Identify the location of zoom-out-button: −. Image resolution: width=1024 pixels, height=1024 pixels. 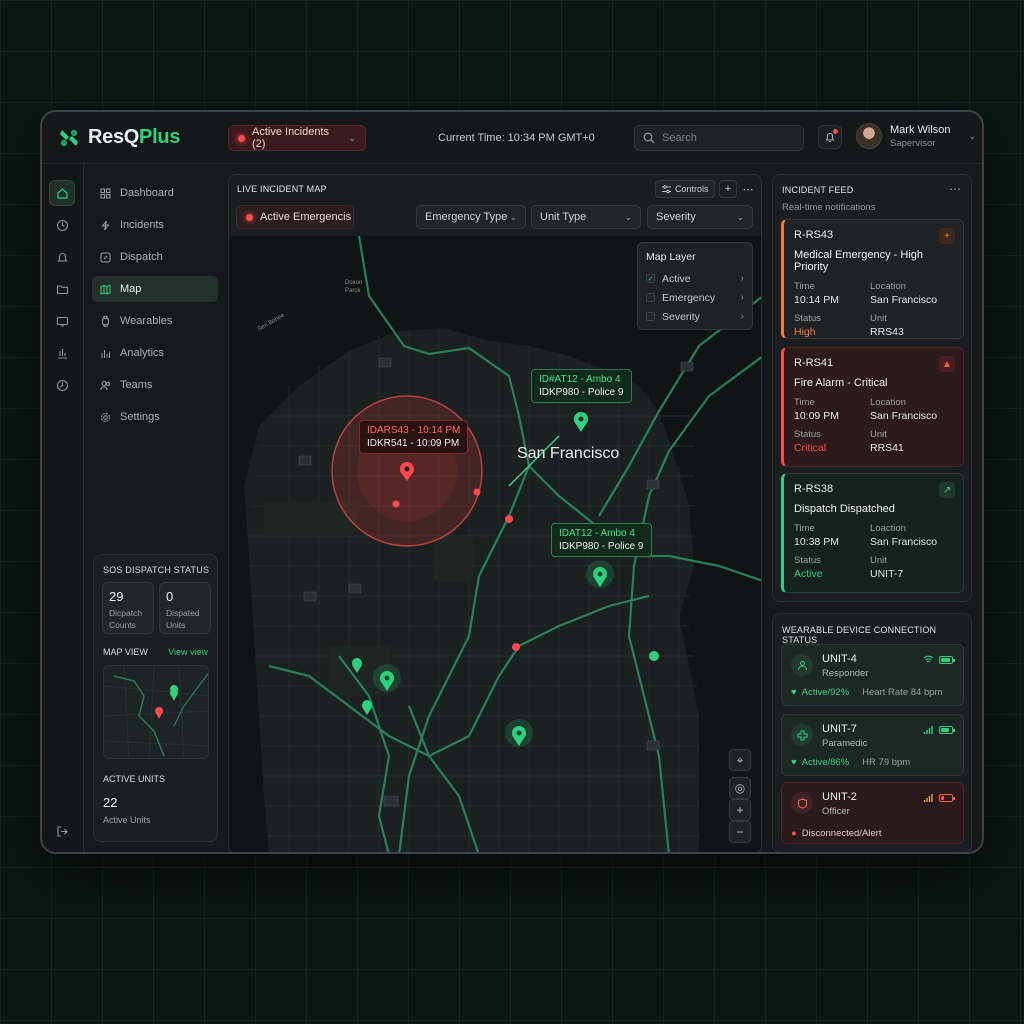
(740, 832).